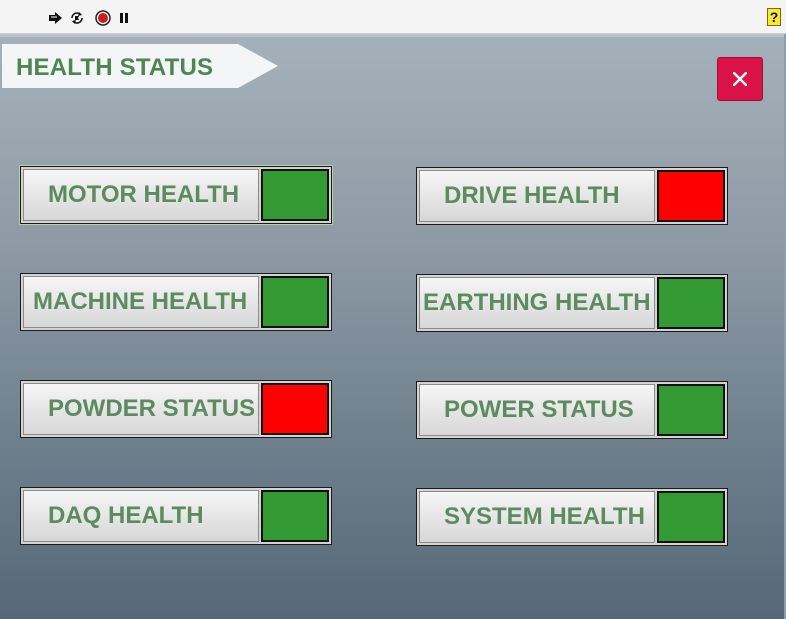 The image size is (786, 619). What do you see at coordinates (392, 35) in the screenshot?
I see `panel-top-border` at bounding box center [392, 35].